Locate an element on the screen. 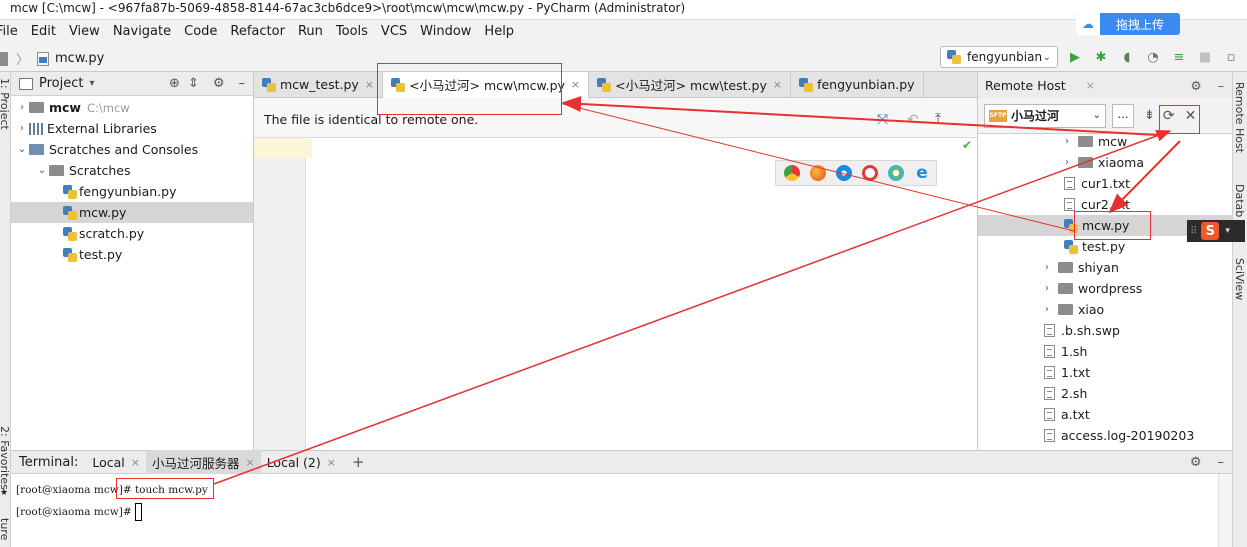 The width and height of the screenshot is (1247, 547). menu-file: File is located at coordinates (9, 31).